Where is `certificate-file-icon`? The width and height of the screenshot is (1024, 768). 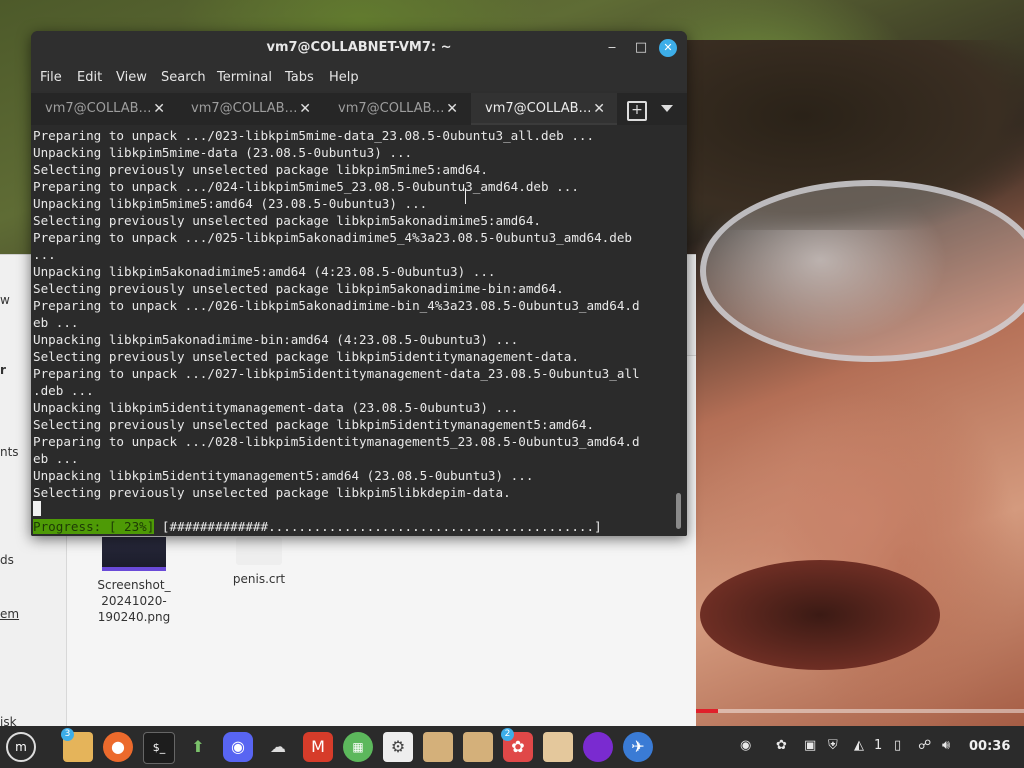
certificate-file-icon is located at coordinates (259, 551).